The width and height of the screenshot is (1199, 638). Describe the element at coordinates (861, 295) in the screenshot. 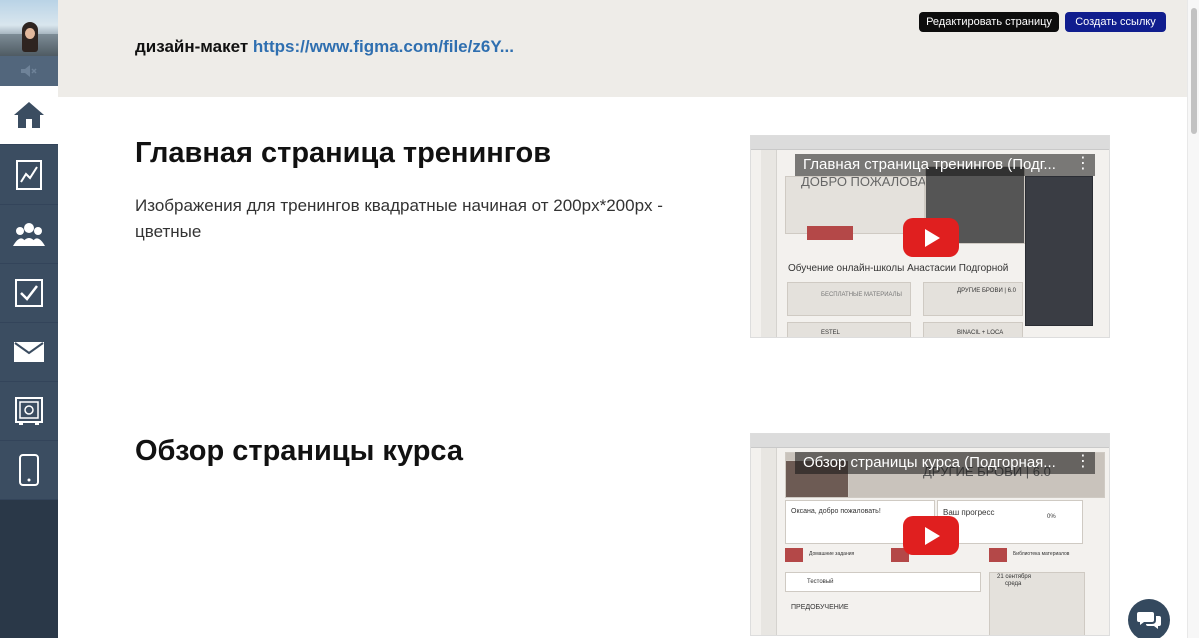

I see `mock-card-label: БЕСПЛАТНЫЕ МАТЕРИАЛЫ` at that location.